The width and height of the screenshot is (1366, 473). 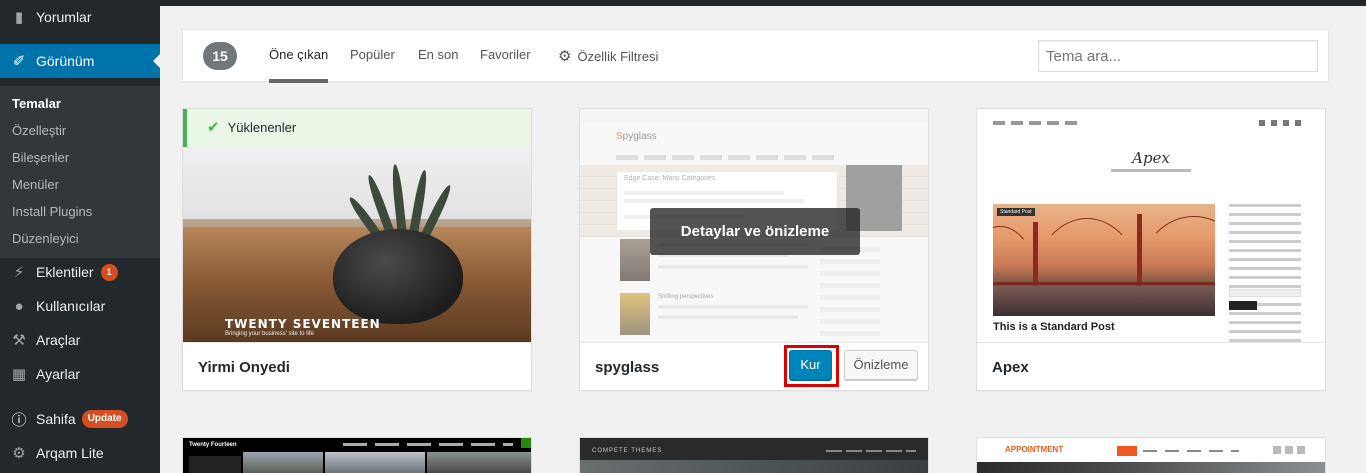 I want to click on installed-label: Yüklenenler, so click(x=262, y=127).